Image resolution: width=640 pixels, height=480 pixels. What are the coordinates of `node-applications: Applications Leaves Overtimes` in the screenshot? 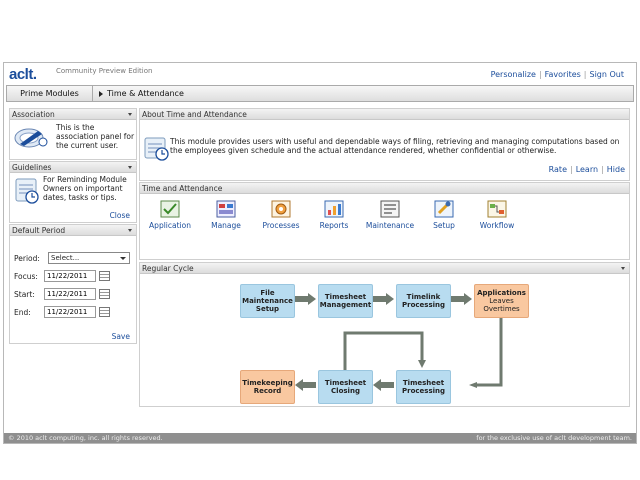 It's located at (501, 301).